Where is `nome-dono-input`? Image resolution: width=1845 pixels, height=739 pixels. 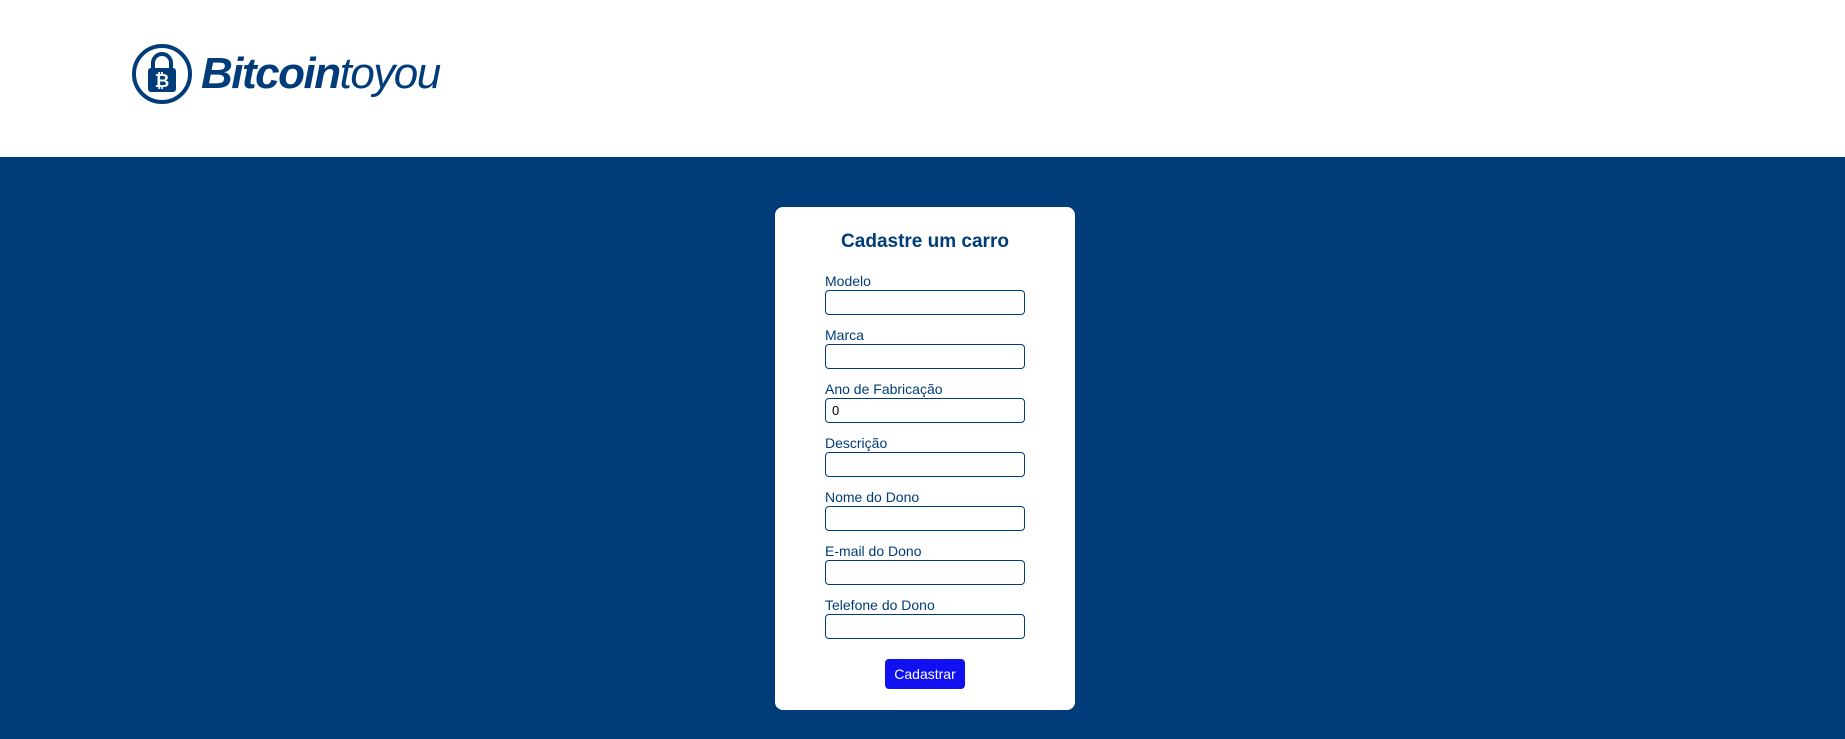 nome-dono-input is located at coordinates (925, 518).